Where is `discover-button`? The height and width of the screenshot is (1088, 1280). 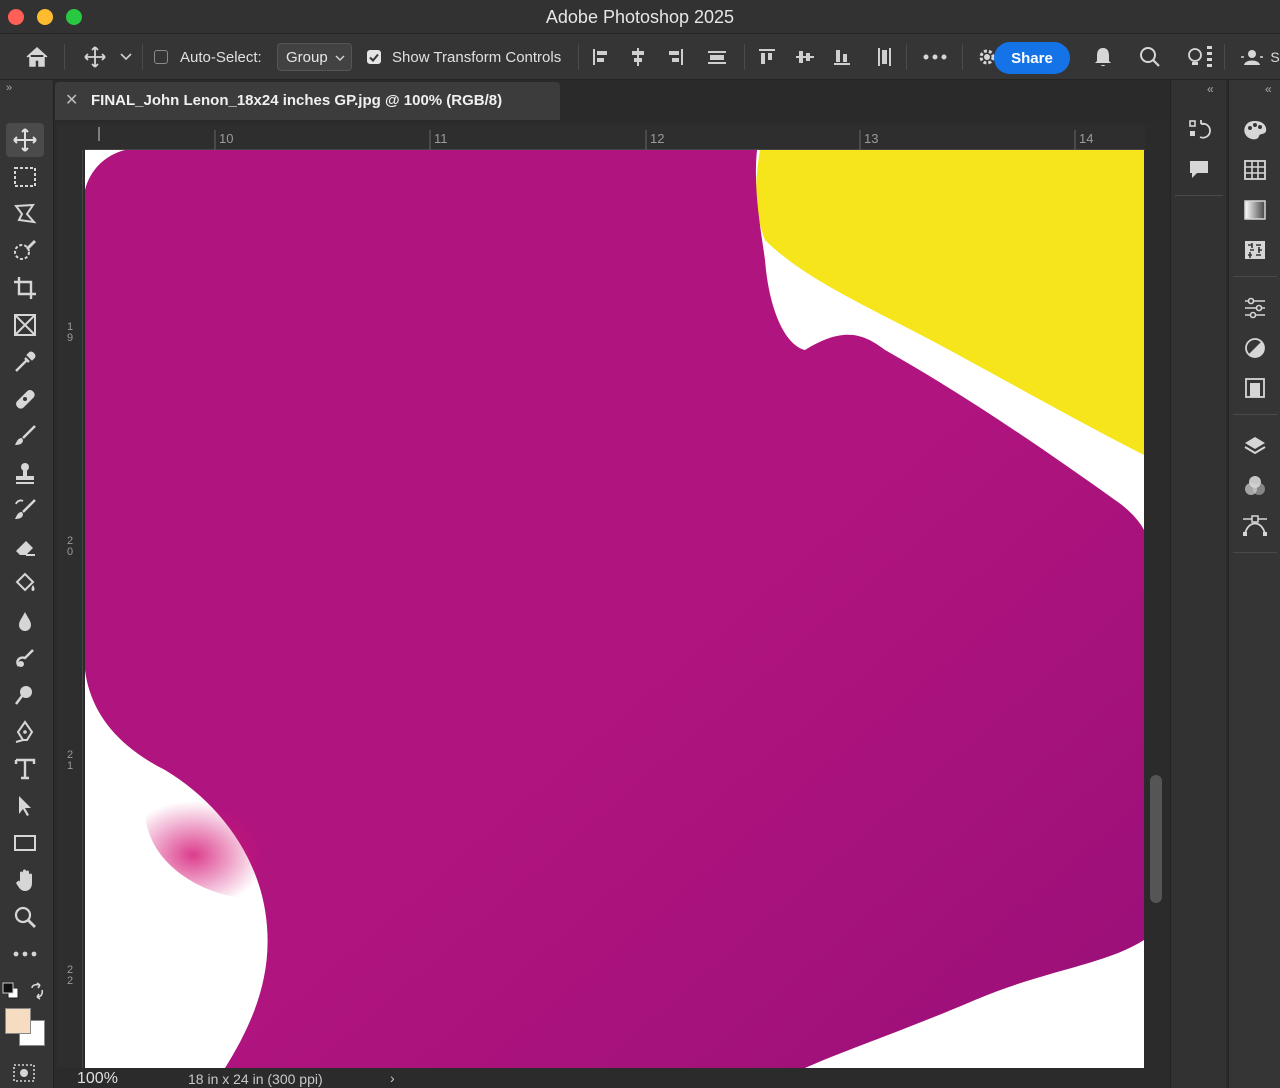
discover-button is located at coordinates (1198, 57).